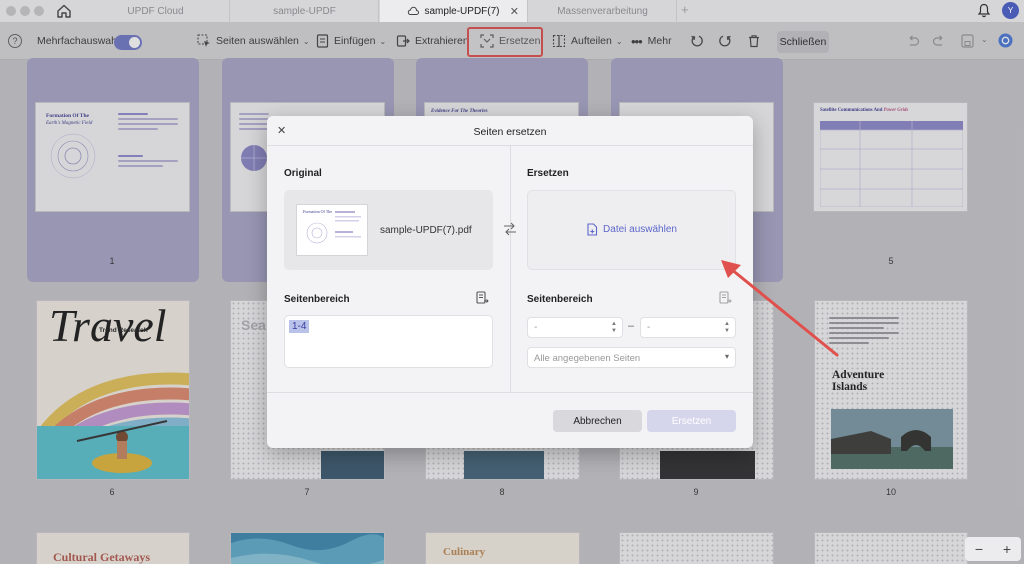 This screenshot has height=564, width=1024. I want to click on tab-updf-cloud: UPDF Cloud, so click(156, 11).